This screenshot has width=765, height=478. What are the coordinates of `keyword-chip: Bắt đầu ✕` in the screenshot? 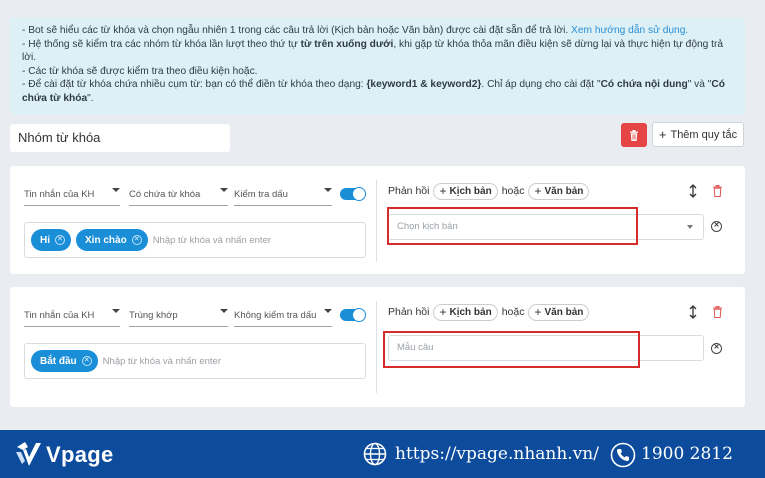 It's located at (64, 361).